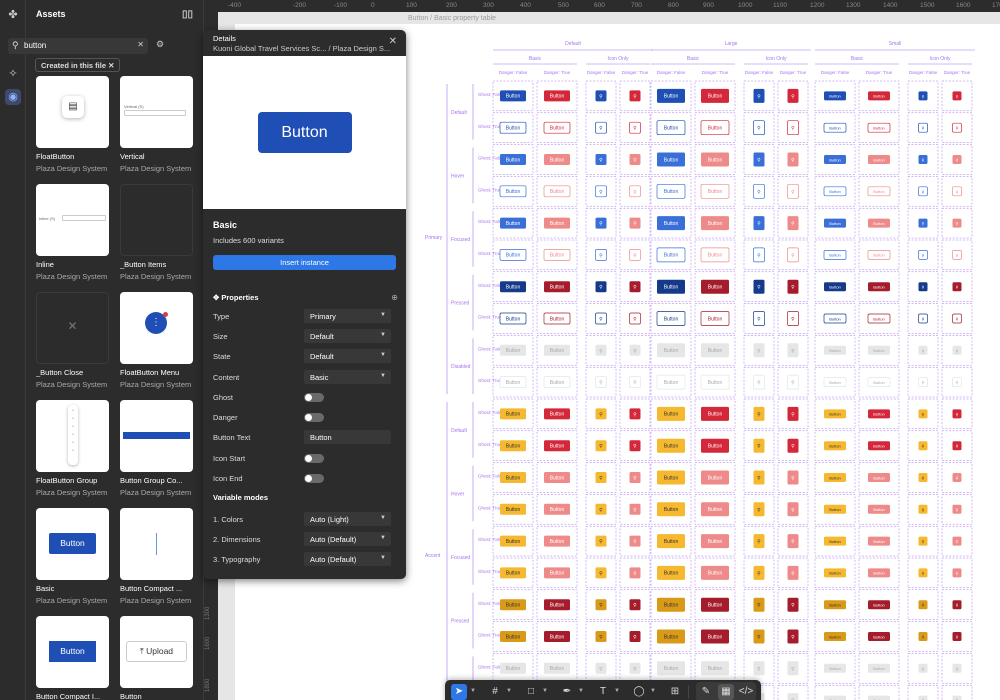  Describe the element at coordinates (675, 692) in the screenshot. I see `actions-tool-icon: ⊞` at that location.